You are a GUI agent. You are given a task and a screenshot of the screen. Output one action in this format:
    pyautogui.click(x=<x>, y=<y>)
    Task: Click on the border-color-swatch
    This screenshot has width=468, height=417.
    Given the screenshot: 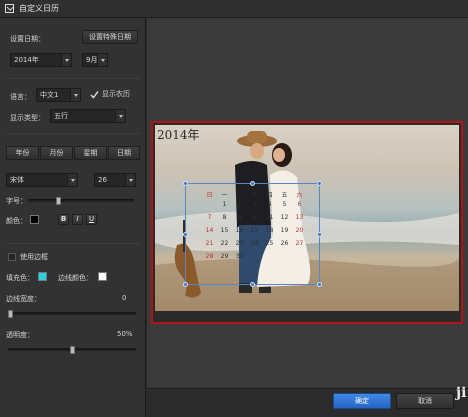 What is the action you would take?
    pyautogui.click(x=102, y=276)
    